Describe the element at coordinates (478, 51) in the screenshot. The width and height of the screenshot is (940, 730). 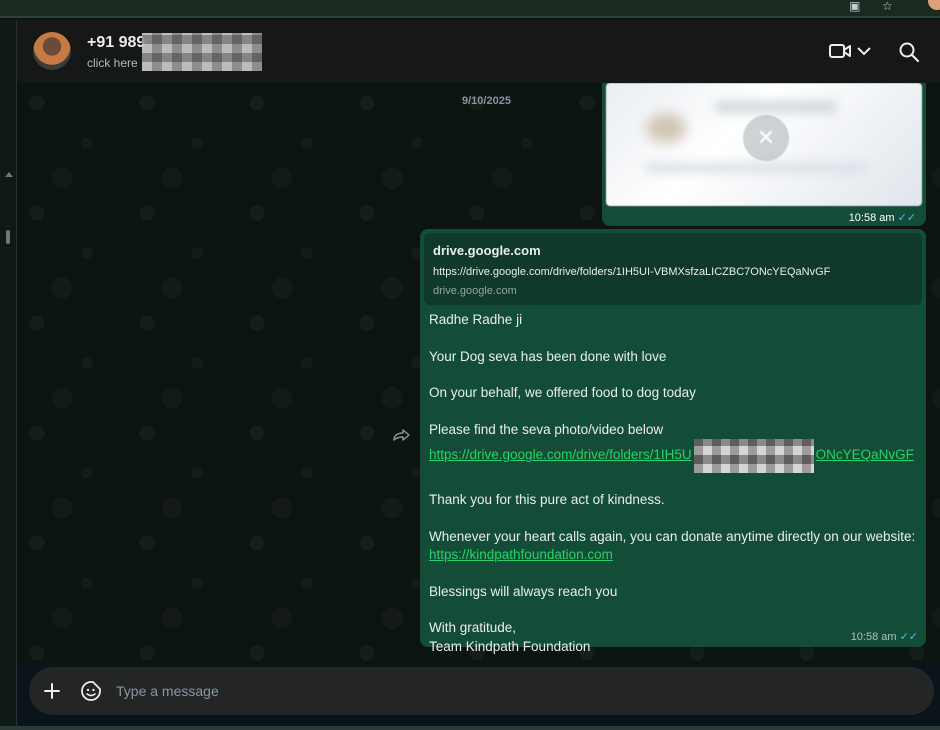
I see `chat-header: +91 989 click here` at that location.